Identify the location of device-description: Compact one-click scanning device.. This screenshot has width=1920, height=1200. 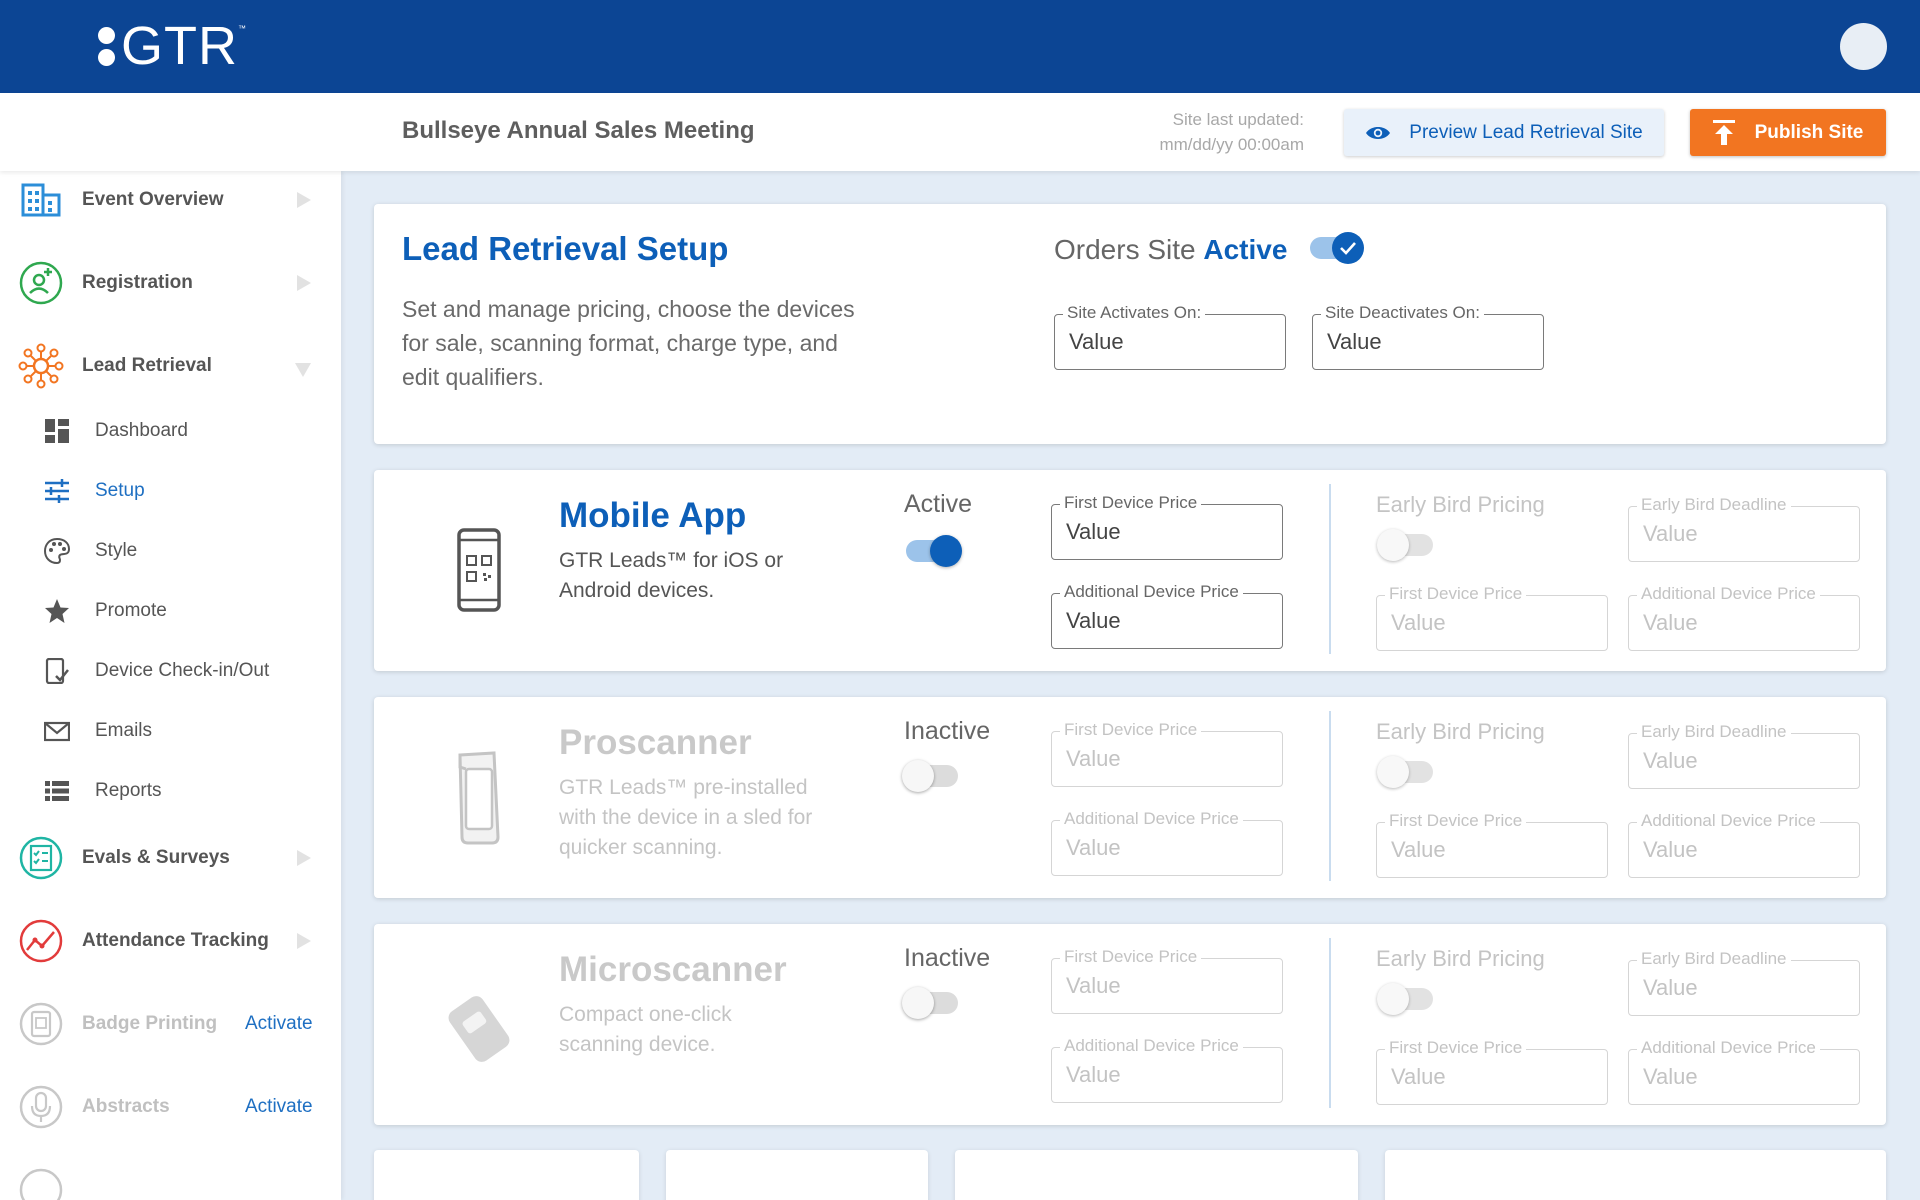
(645, 1029).